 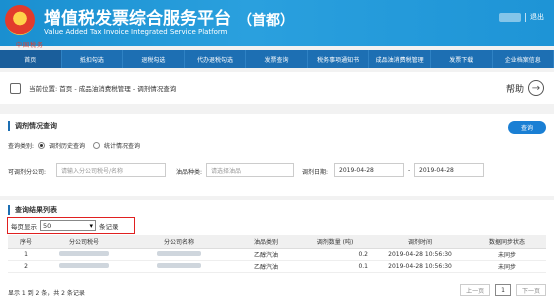 I want to click on table-row: 1 乙醇汽油 0.2 2019-04-28 10:56:30 未同步, so click(x=277, y=254).